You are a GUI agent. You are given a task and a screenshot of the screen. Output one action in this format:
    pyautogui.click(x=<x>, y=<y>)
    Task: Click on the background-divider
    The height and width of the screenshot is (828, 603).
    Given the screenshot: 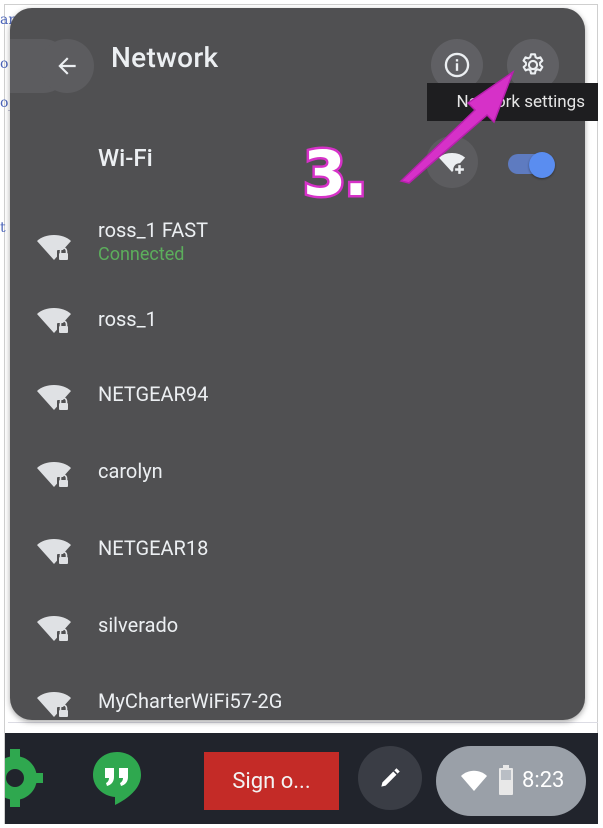 What is the action you would take?
    pyautogui.click(x=303, y=722)
    